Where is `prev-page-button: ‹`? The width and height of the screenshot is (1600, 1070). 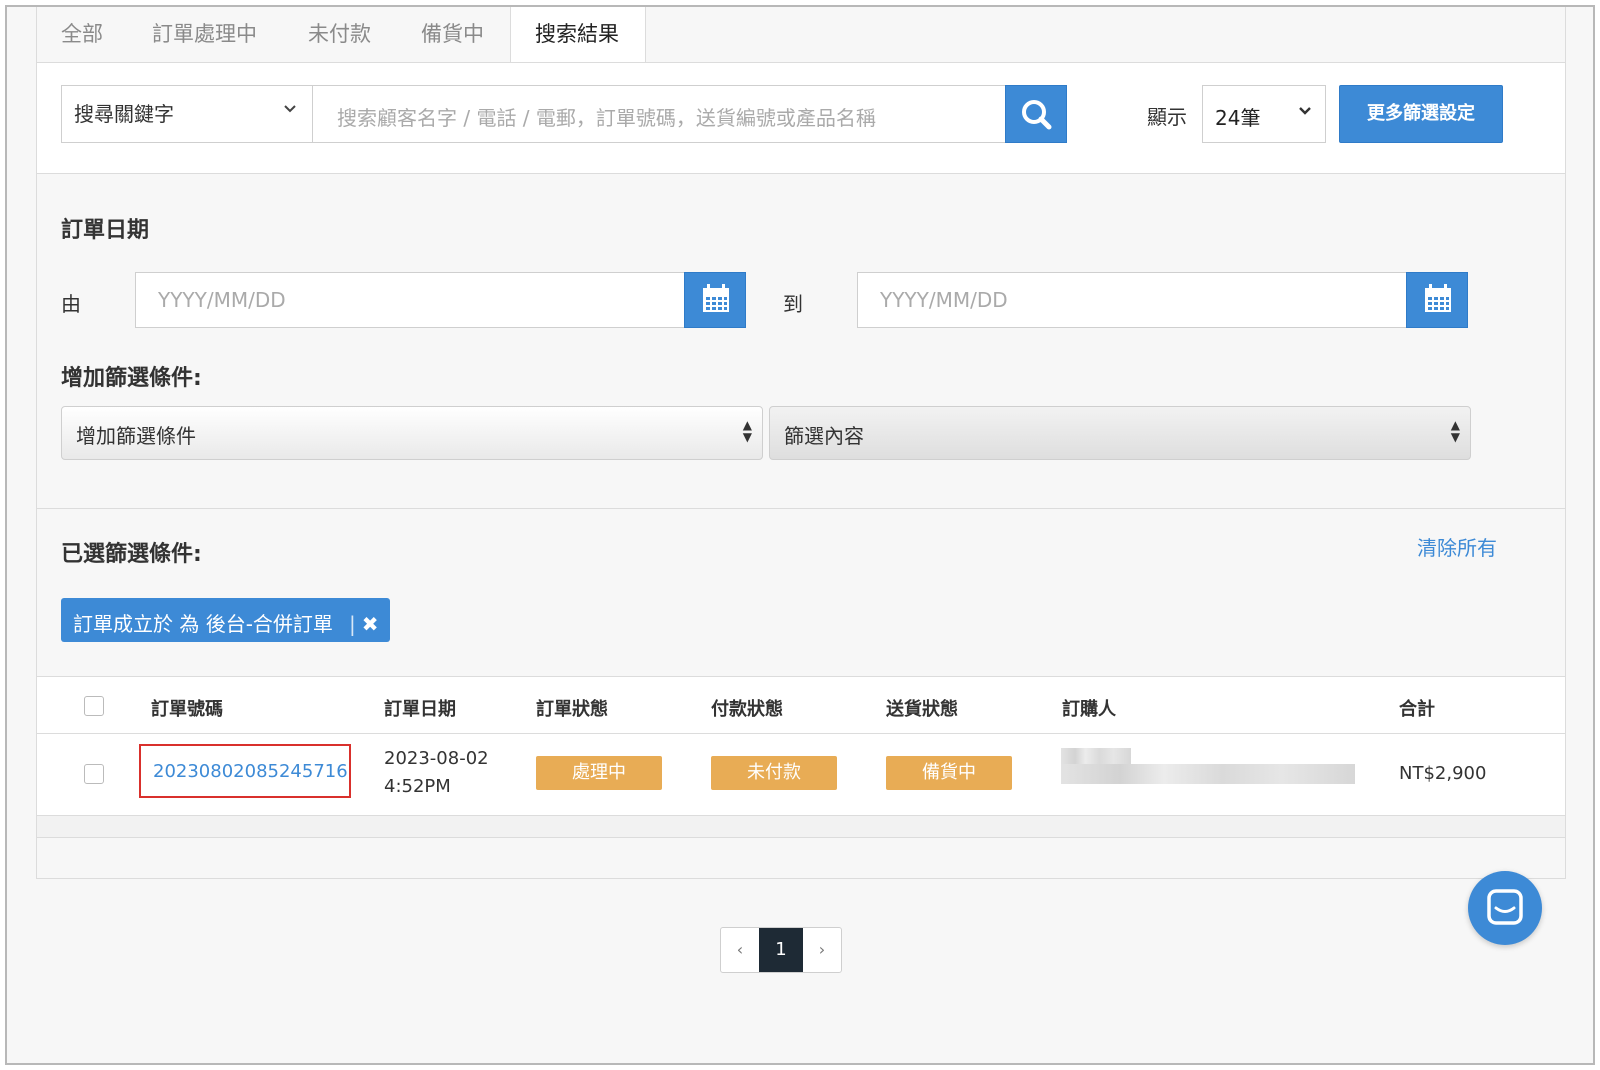 prev-page-button: ‹ is located at coordinates (740, 950).